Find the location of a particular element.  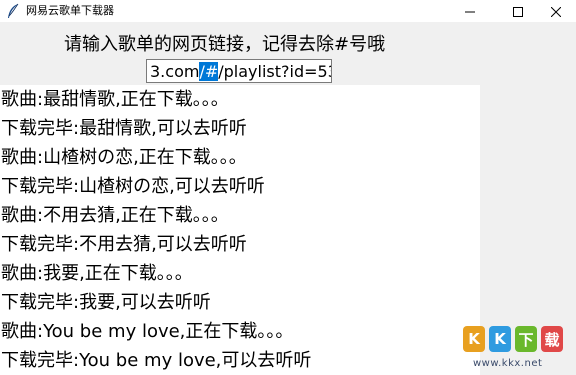

url-prompt-label: 请输入歌单的网页链接，记得去除#号哦 is located at coordinates (225, 44).